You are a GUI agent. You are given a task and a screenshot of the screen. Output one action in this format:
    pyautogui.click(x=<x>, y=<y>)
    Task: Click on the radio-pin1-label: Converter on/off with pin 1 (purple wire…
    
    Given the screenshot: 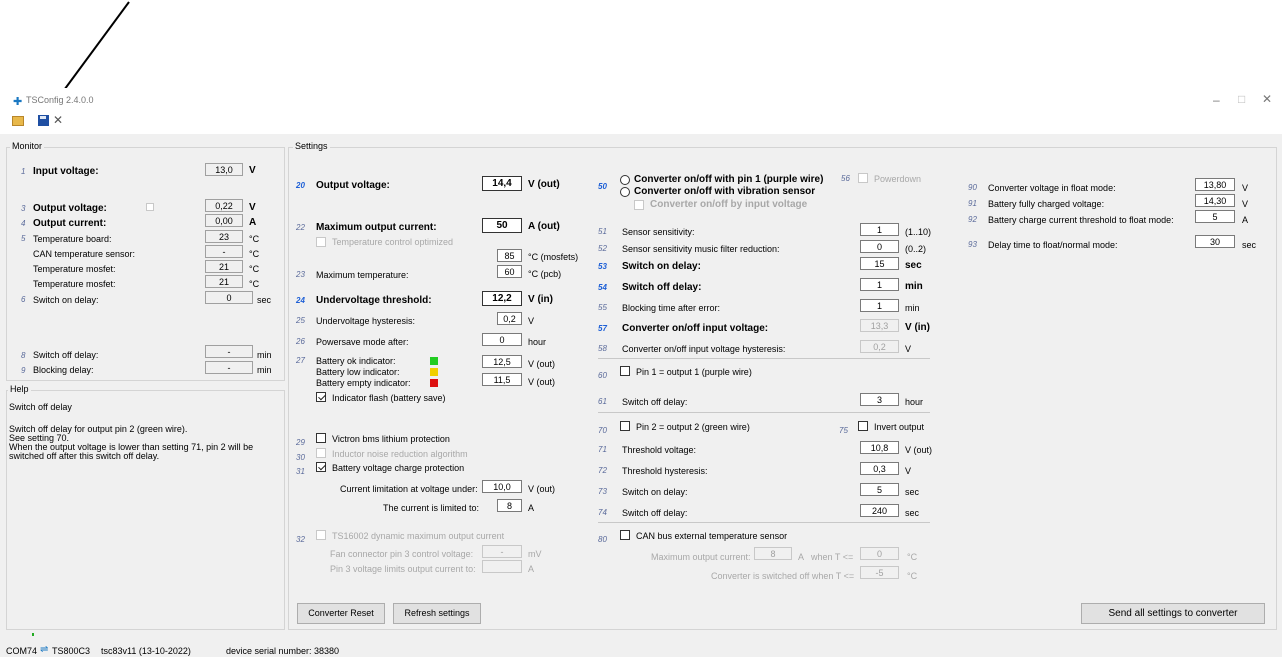 What is the action you would take?
    pyautogui.click(x=729, y=179)
    